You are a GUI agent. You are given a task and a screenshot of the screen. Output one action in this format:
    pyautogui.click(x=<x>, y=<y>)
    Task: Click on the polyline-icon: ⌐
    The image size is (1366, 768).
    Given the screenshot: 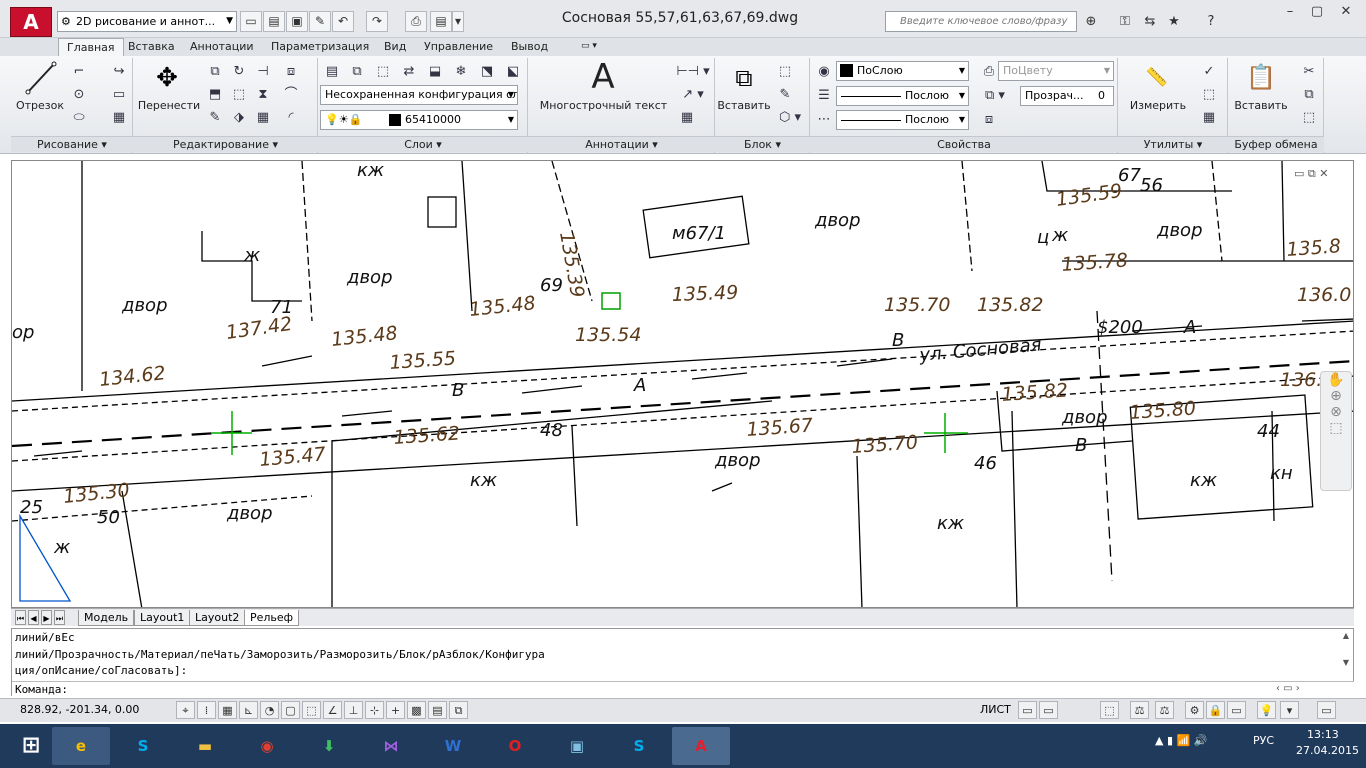 What is the action you would take?
    pyautogui.click(x=79, y=71)
    